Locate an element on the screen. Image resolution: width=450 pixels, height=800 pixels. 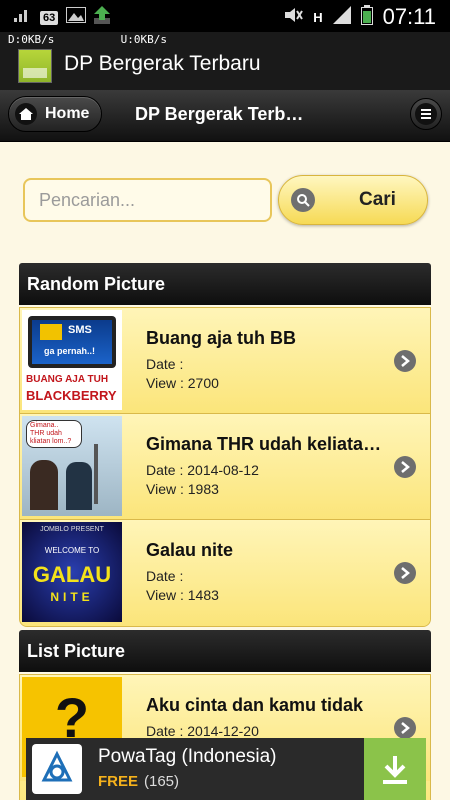
thumb-text: BUANG AJA TUH is located at coordinates (67, 379).